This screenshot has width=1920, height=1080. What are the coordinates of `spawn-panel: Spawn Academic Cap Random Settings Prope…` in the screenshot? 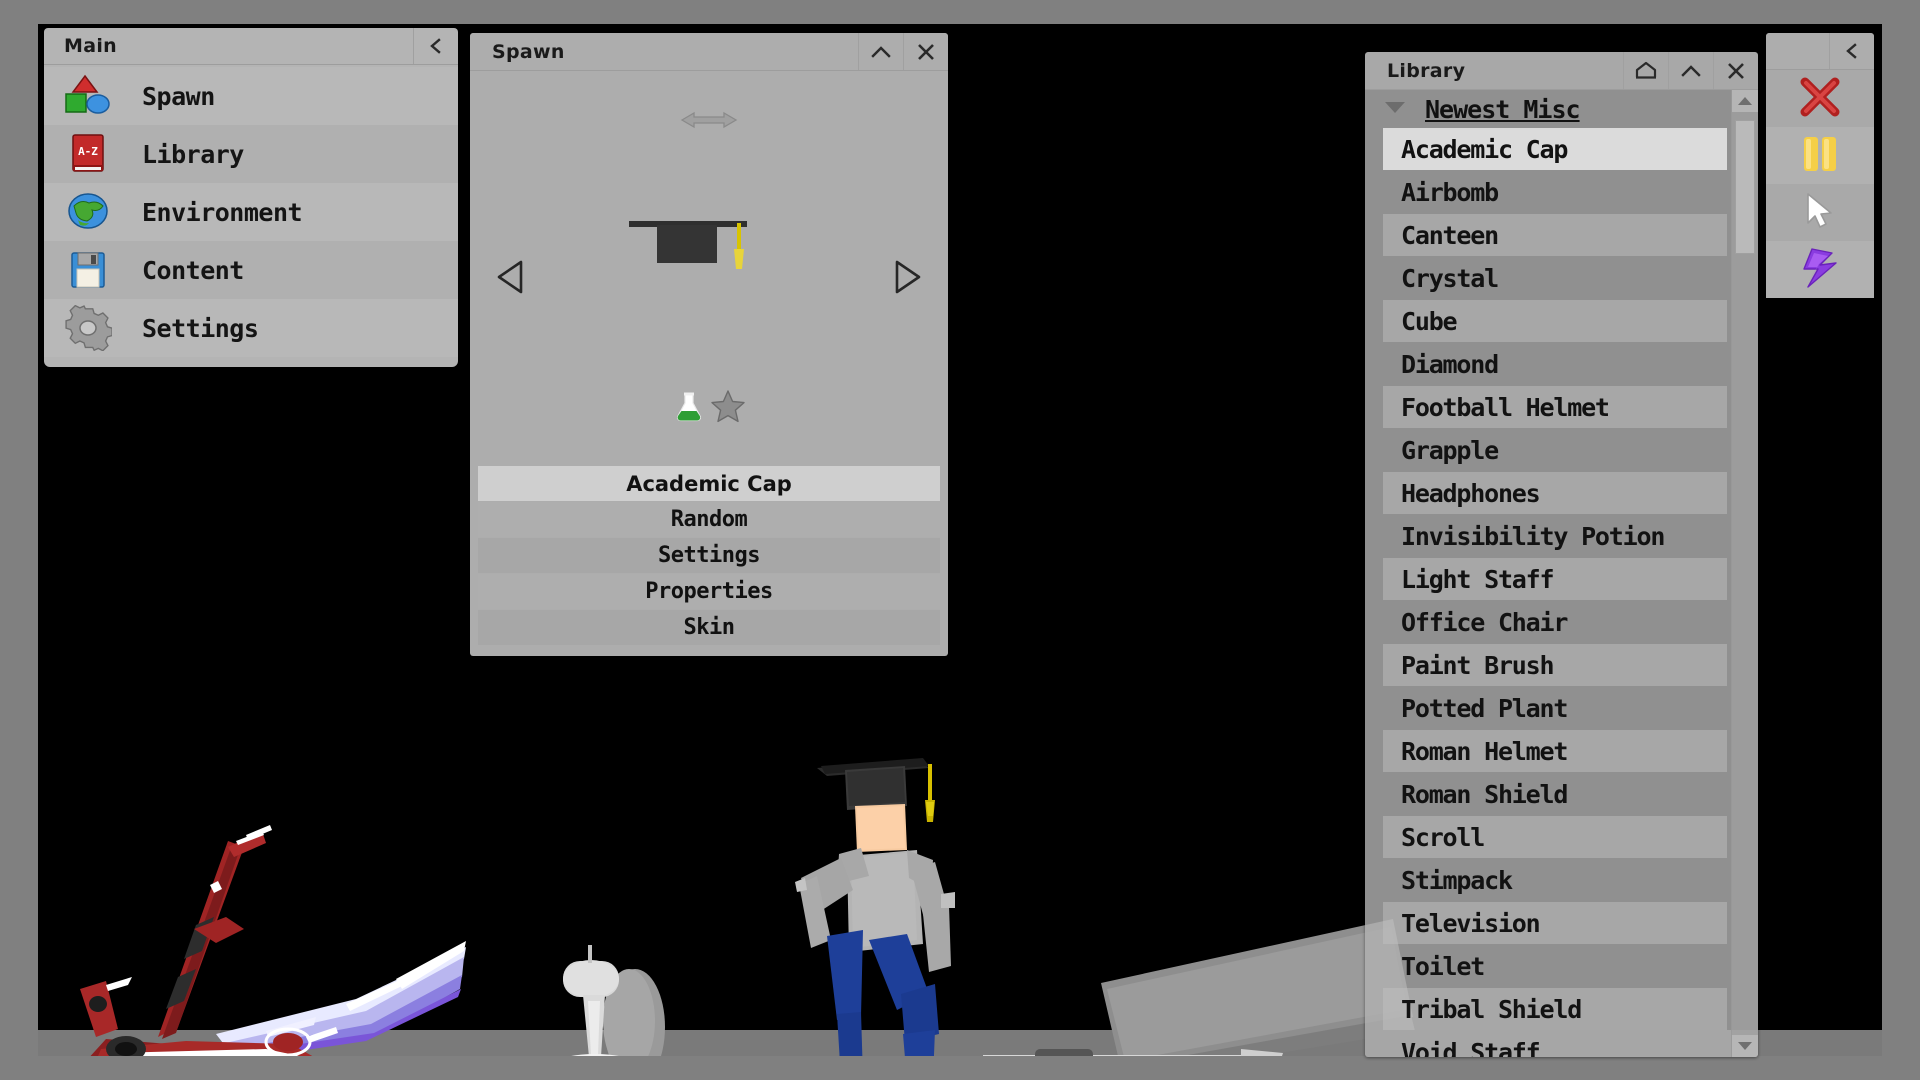 It's located at (709, 344).